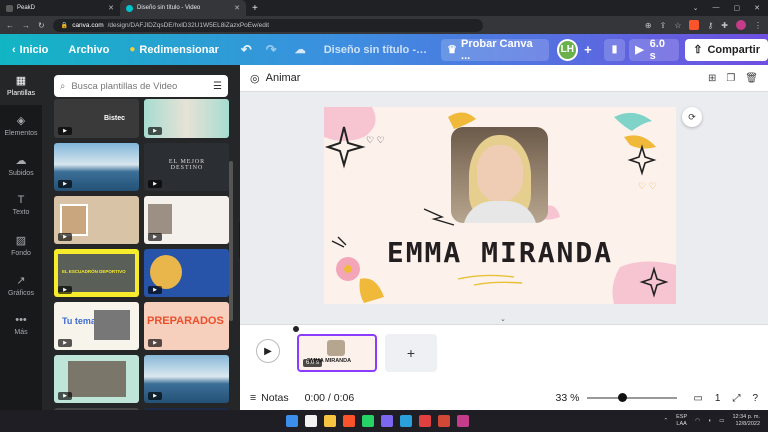  Describe the element at coordinates (716, 421) in the screenshot. I see `system-tray: ⌃ ESP LAA ◠ ◖ ▭ 12:34 p. m. 12/8/2022` at that location.